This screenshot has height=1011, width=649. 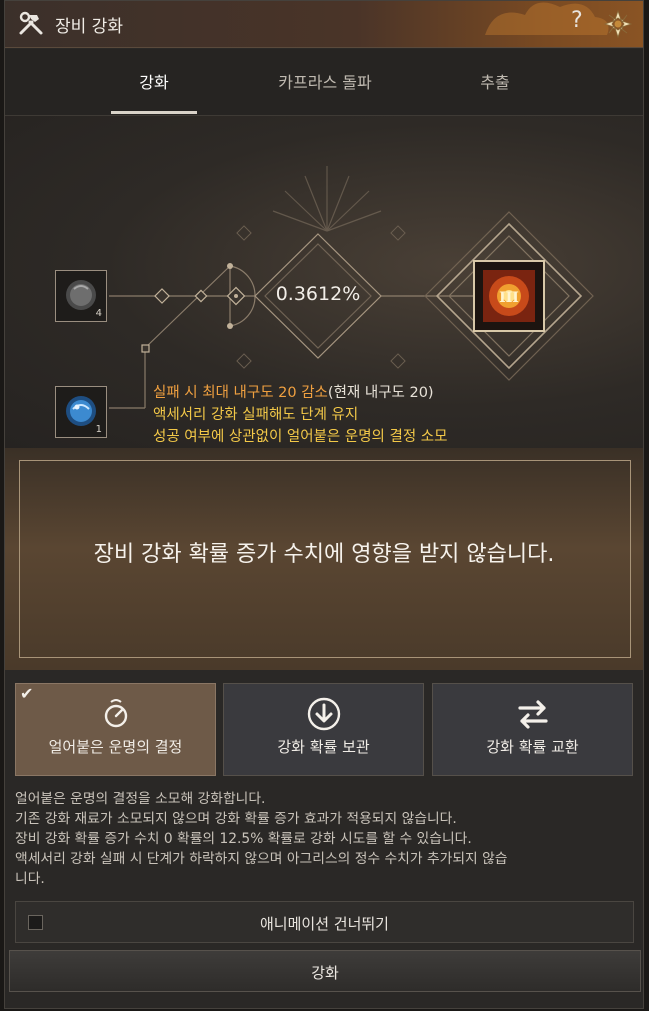 I want to click on active-tab-indicator, so click(x=154, y=112).